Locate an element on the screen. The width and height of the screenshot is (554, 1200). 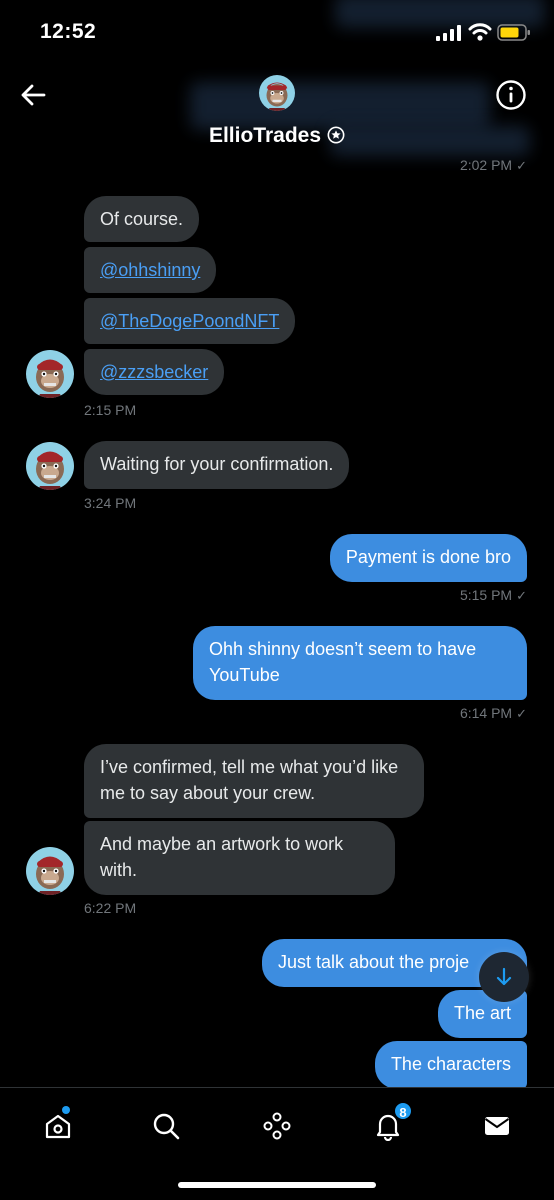
tab-spaces is located at coordinates (277, 1126).